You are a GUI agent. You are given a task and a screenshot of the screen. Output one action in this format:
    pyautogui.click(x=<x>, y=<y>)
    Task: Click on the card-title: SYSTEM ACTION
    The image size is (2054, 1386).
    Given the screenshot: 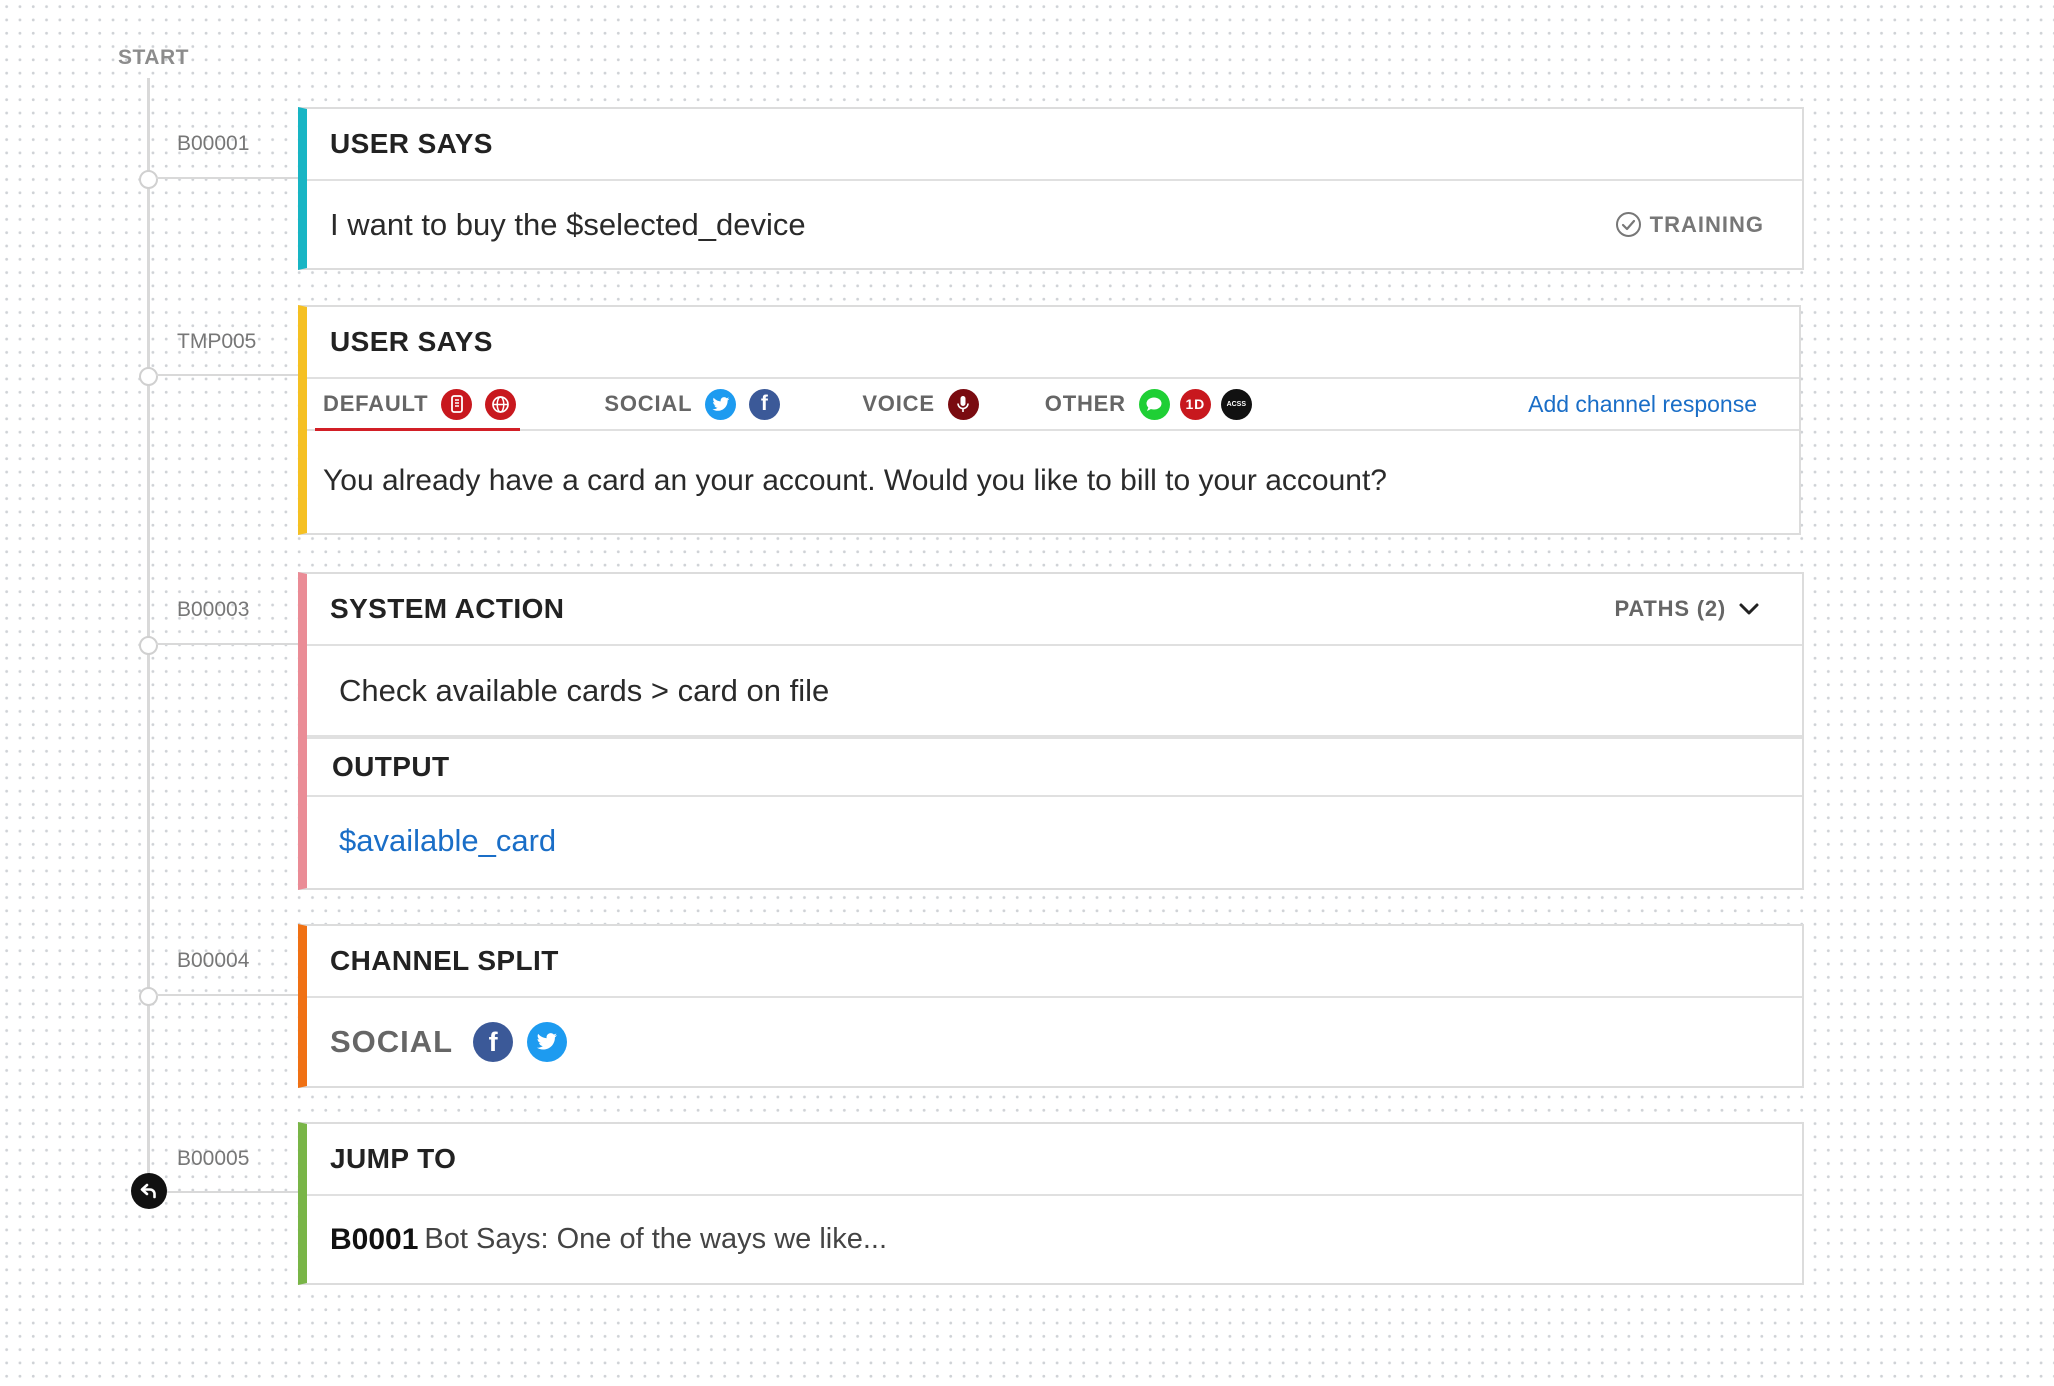 What is the action you would take?
    pyautogui.click(x=447, y=608)
    